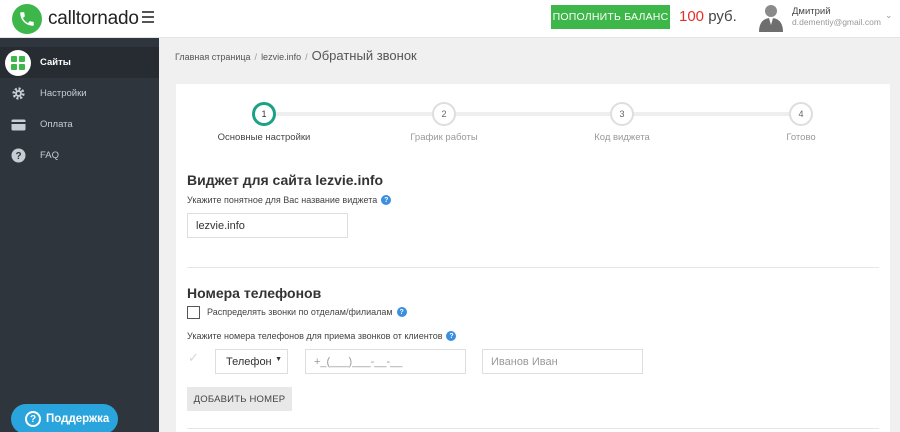  What do you see at coordinates (193, 312) in the screenshot?
I see `distribute-calls-checkbox` at bounding box center [193, 312].